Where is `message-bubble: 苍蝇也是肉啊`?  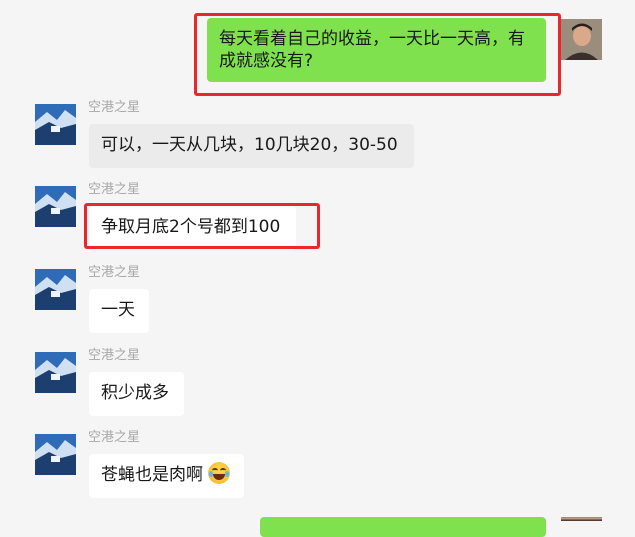 message-bubble: 苍蝇也是肉啊 is located at coordinates (166, 476).